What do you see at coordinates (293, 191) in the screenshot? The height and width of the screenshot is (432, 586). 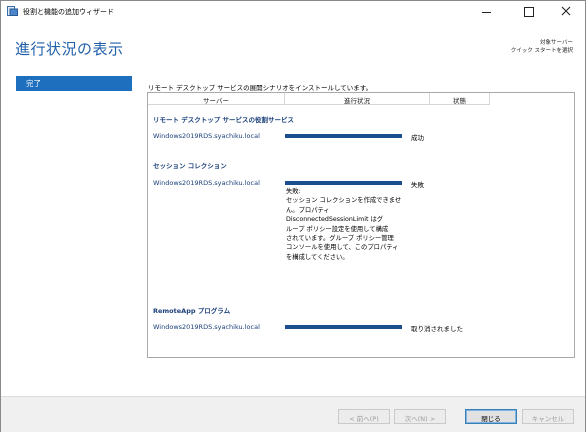 I see `error-detail-line: 失敗:` at bounding box center [293, 191].